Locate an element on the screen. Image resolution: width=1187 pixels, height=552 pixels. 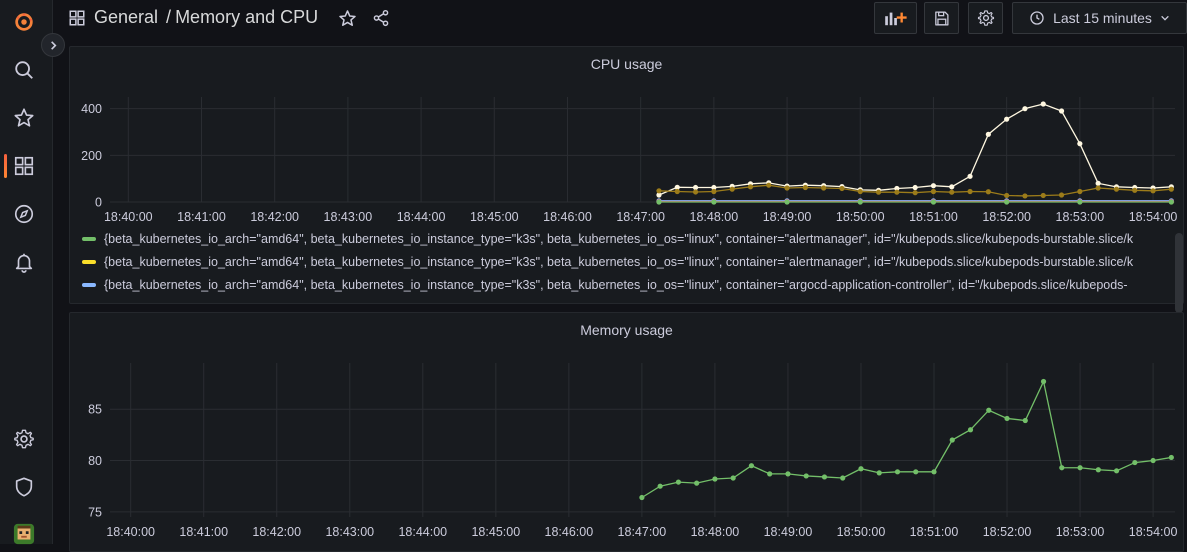
legend-scrollbar is located at coordinates (1179, 273).